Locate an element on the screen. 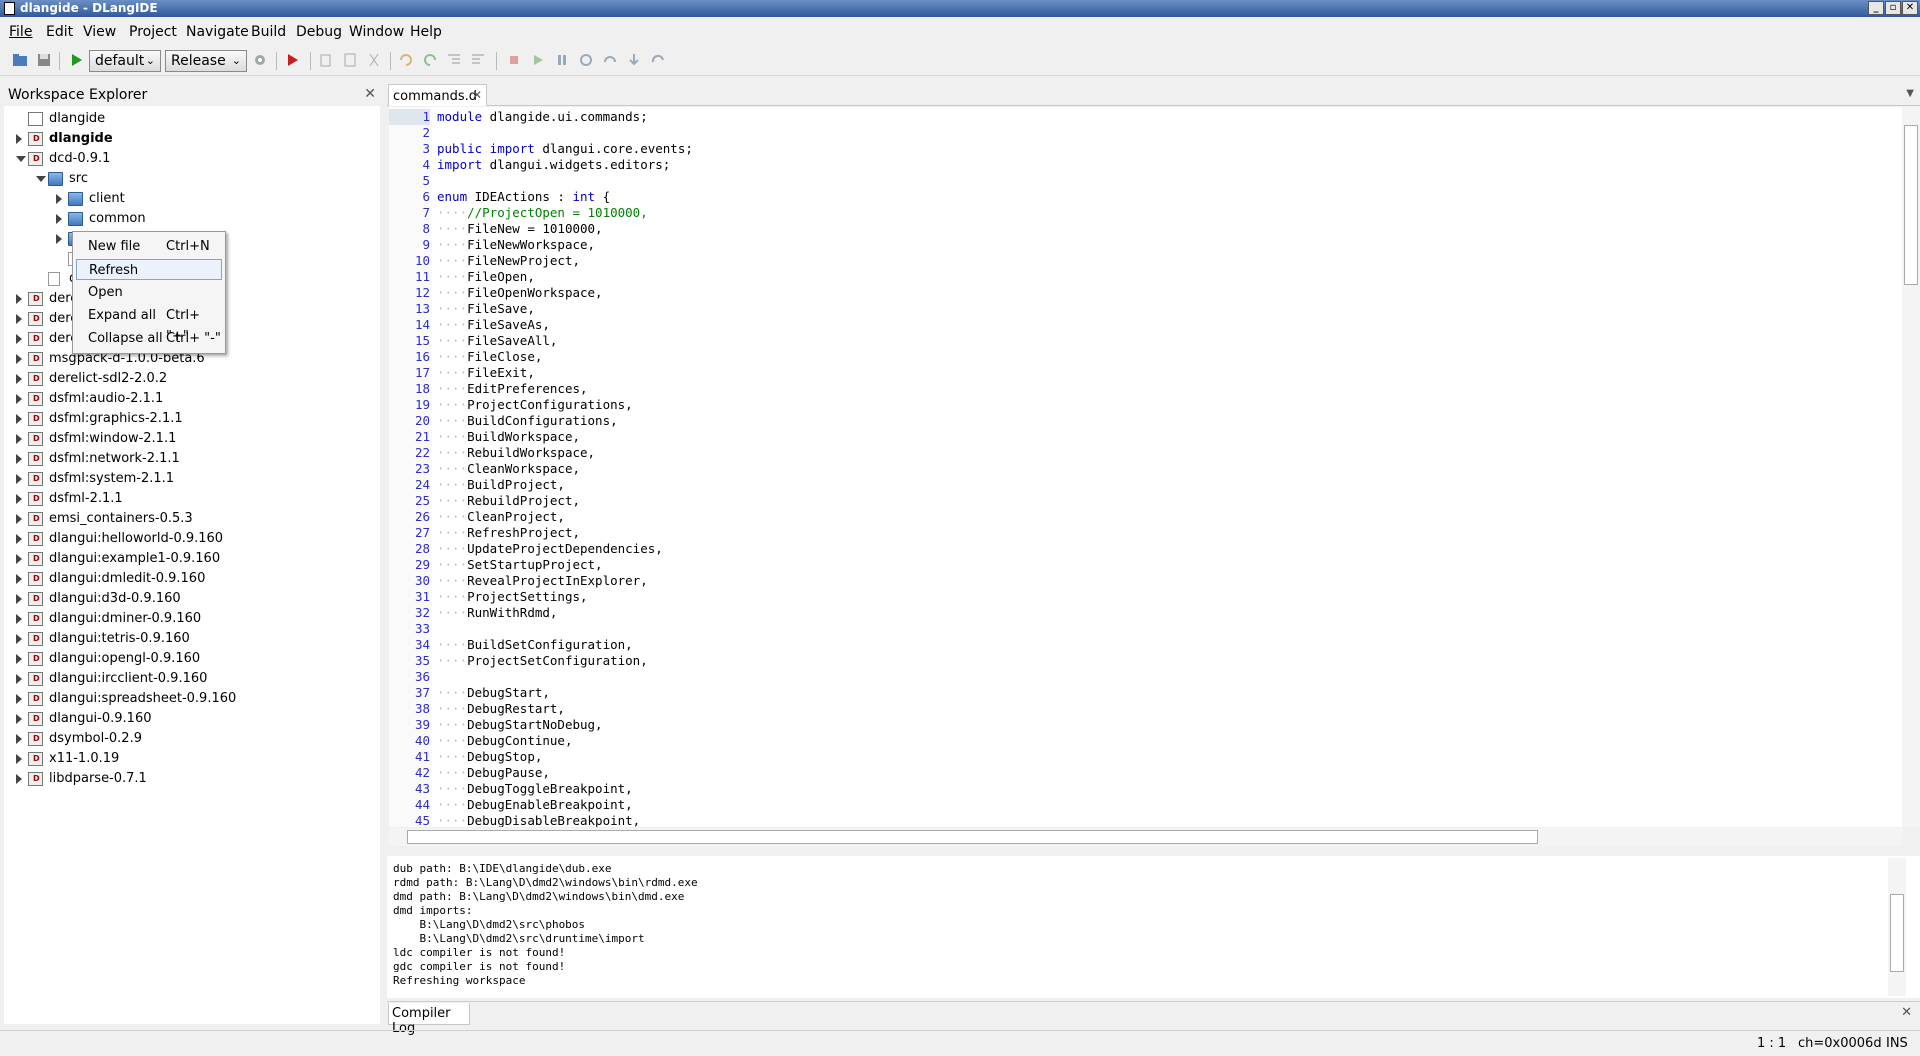 This screenshot has height=1056, width=1920. tree-item: dlangui:ircclient-0.9.160 is located at coordinates (189, 679).